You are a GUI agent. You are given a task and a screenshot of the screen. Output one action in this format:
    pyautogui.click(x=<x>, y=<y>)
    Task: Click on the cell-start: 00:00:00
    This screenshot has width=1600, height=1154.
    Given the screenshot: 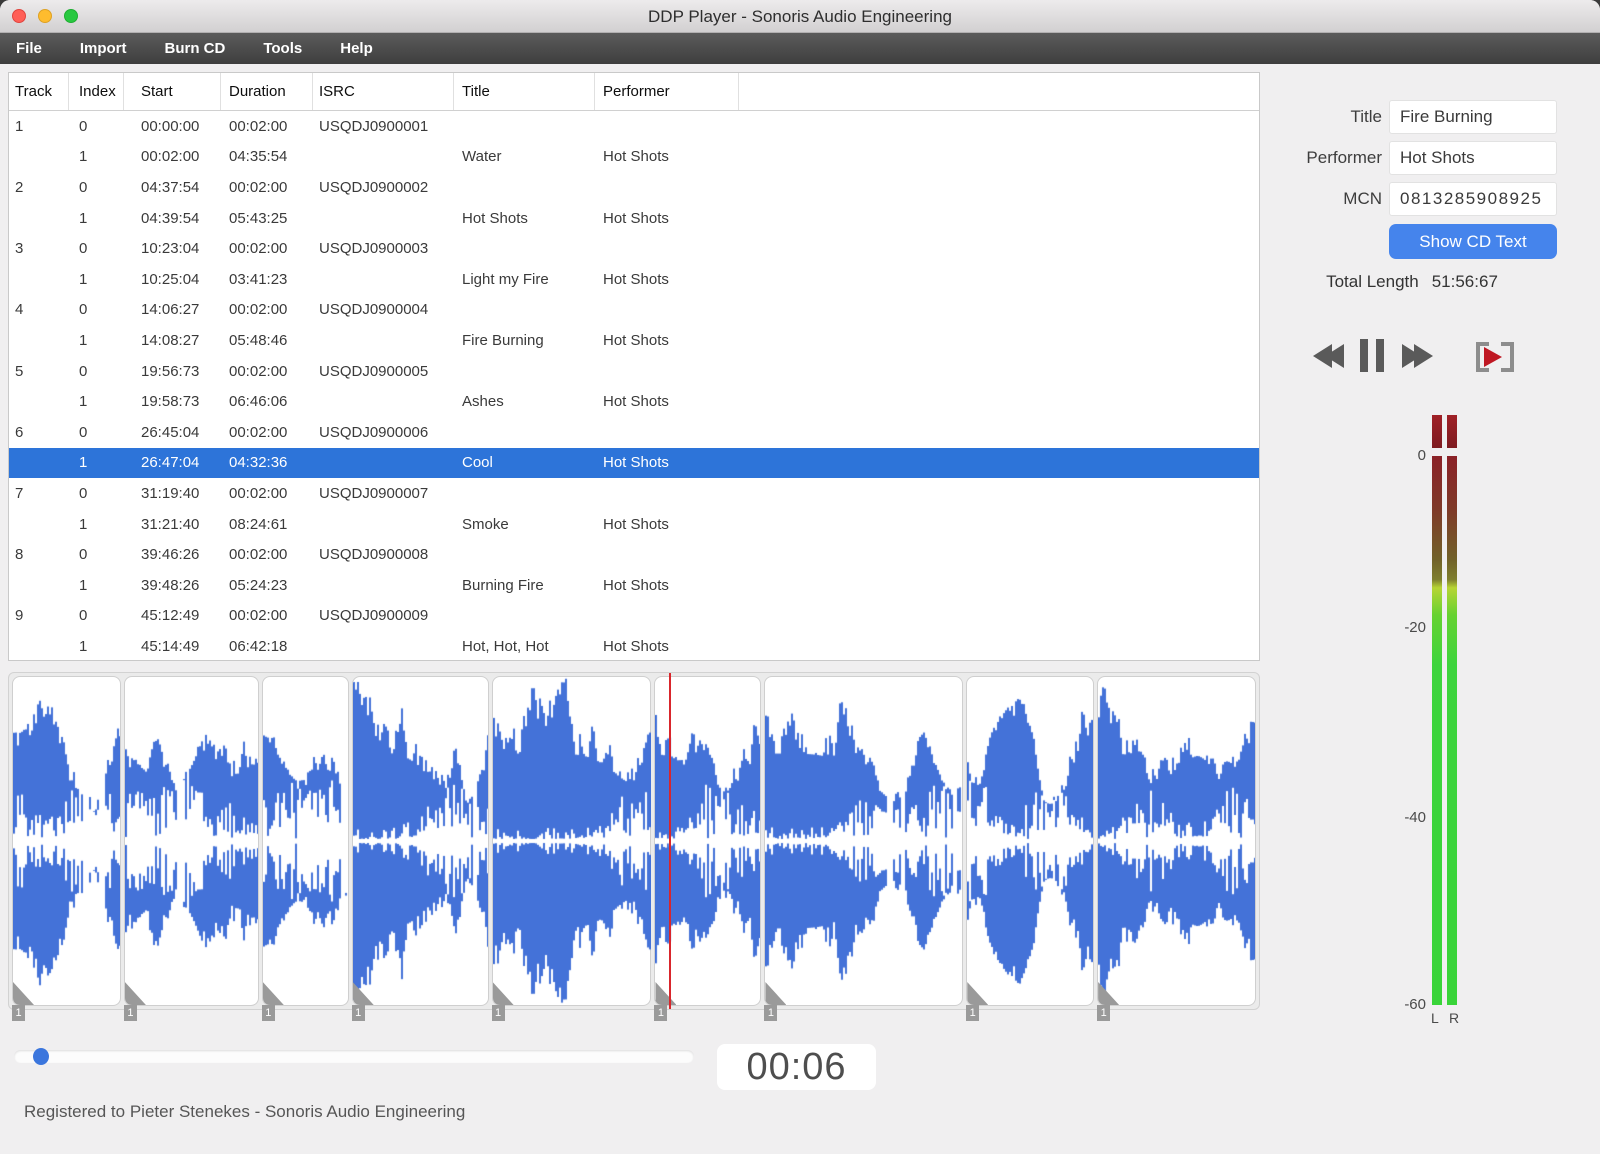 What is the action you would take?
    pyautogui.click(x=170, y=126)
    